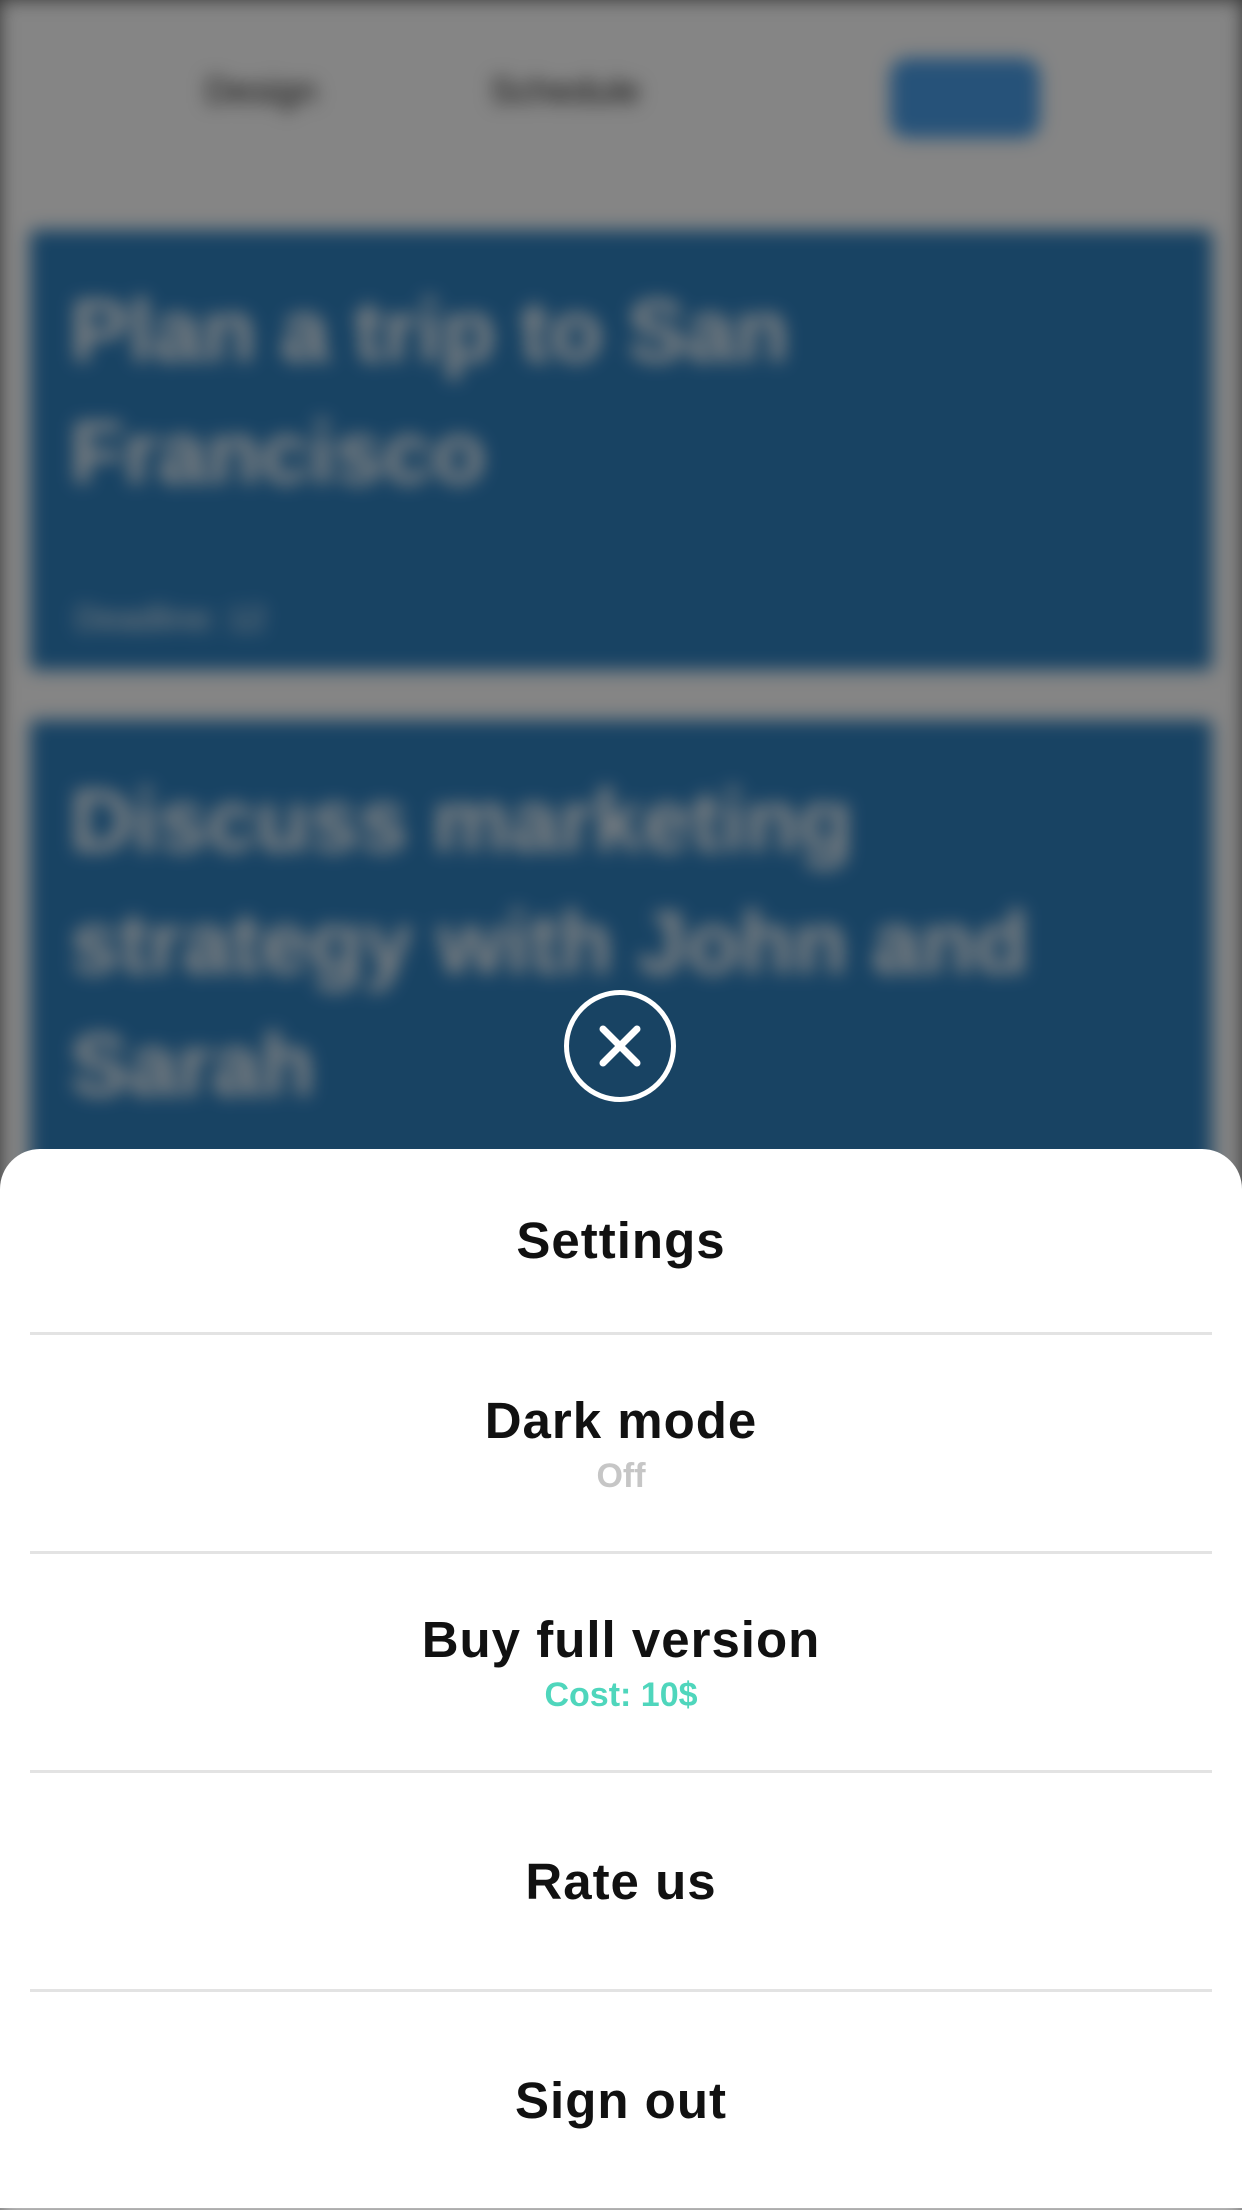 Image resolution: width=1242 pixels, height=2210 pixels. I want to click on close-button, so click(620, 1046).